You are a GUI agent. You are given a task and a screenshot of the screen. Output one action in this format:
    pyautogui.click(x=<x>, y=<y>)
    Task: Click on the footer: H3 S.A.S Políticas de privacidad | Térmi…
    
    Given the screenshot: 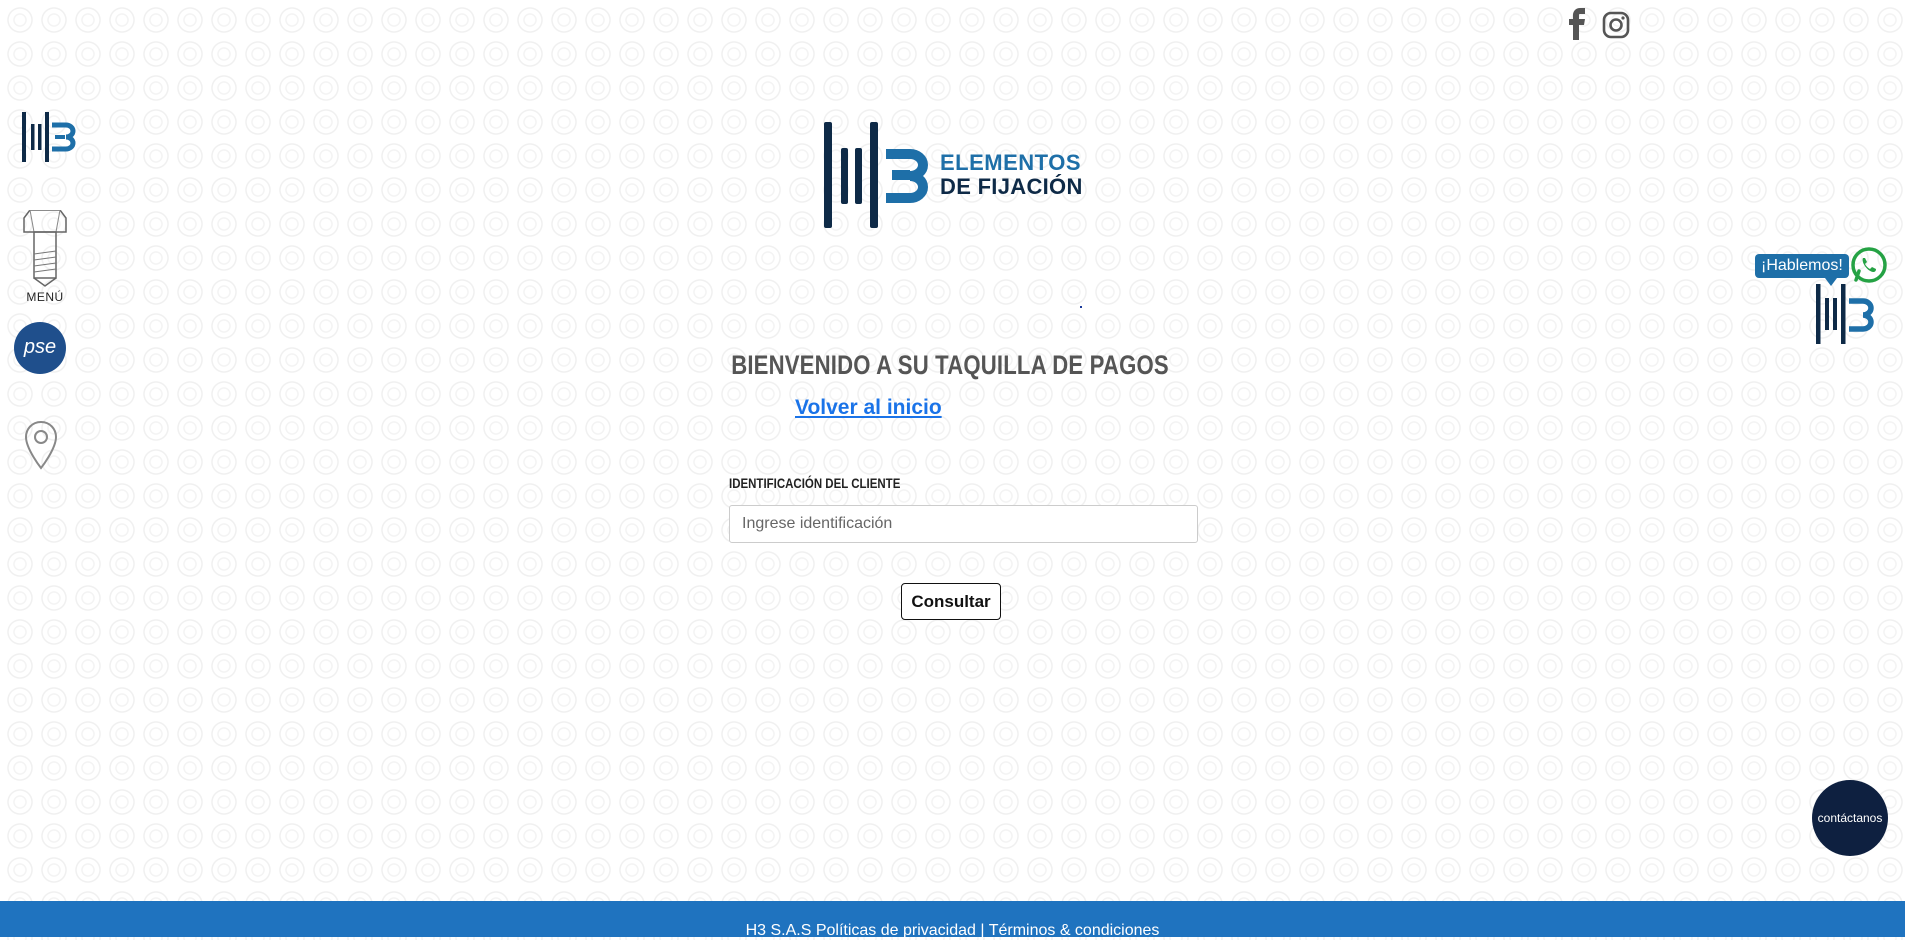 What is the action you would take?
    pyautogui.click(x=952, y=920)
    